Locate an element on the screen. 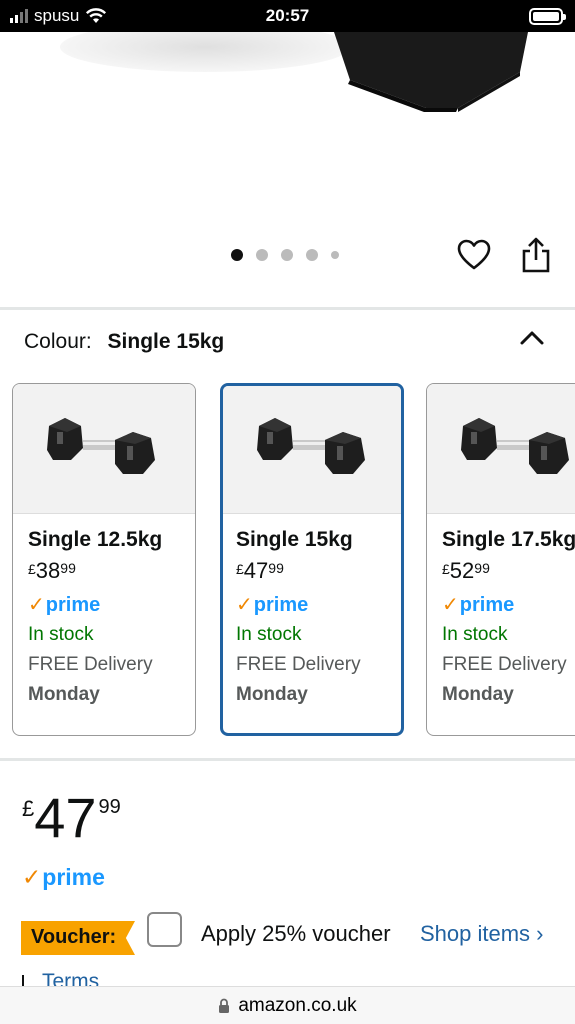 The width and height of the screenshot is (575, 1024). voucher-badge: Voucher: is located at coordinates (78, 938).